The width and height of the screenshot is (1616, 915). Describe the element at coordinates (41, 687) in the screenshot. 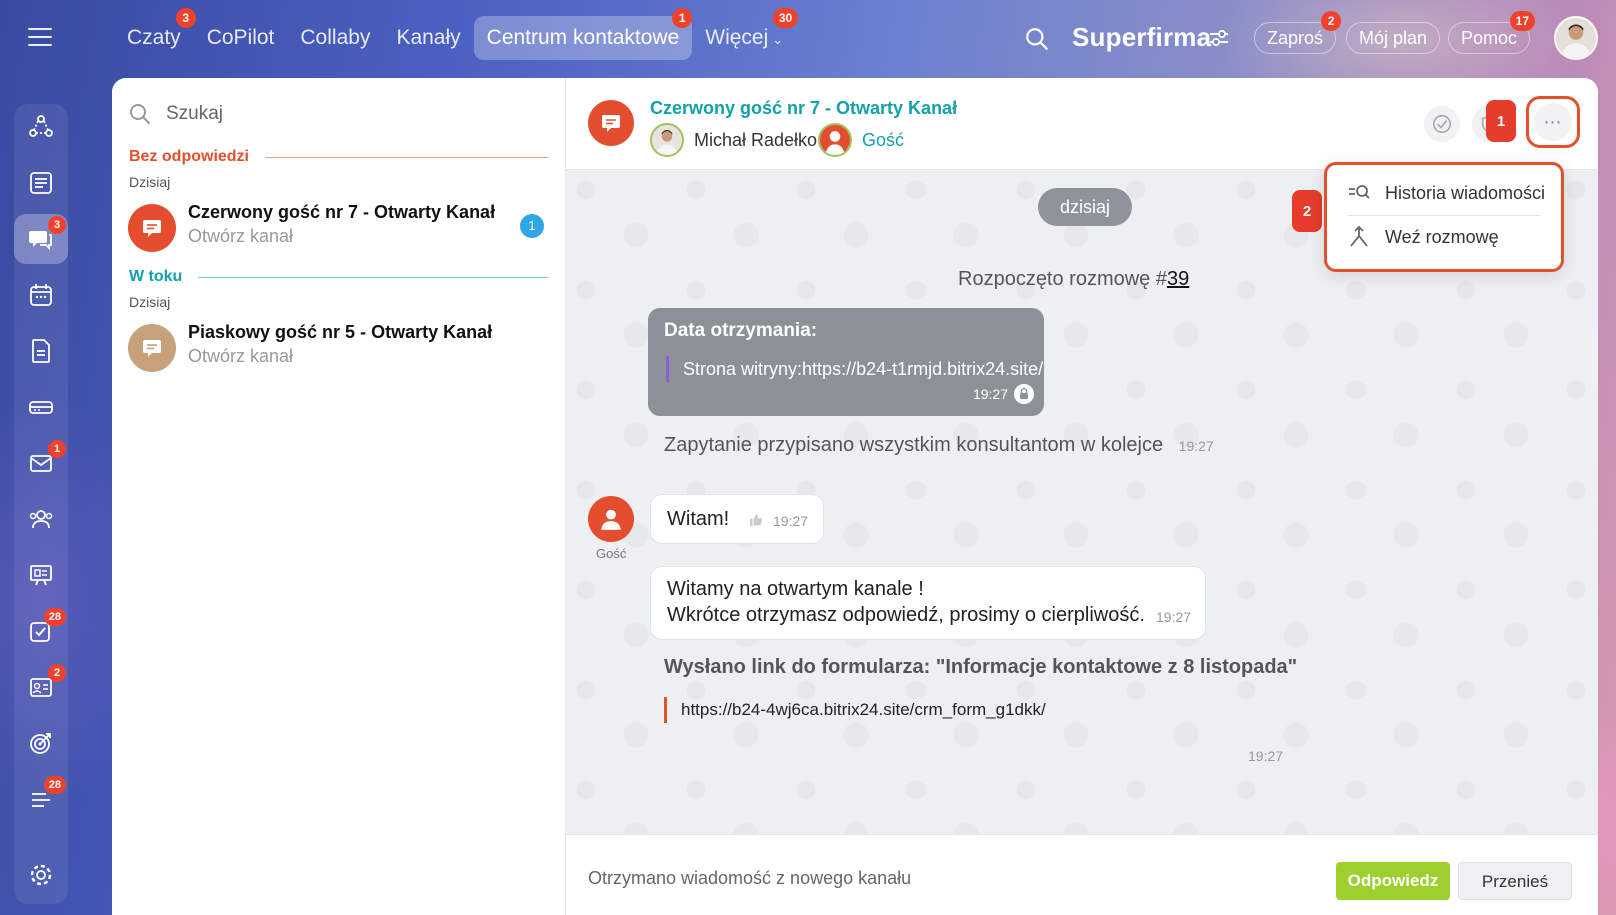

I see `sidebar-item-crm: 2` at that location.